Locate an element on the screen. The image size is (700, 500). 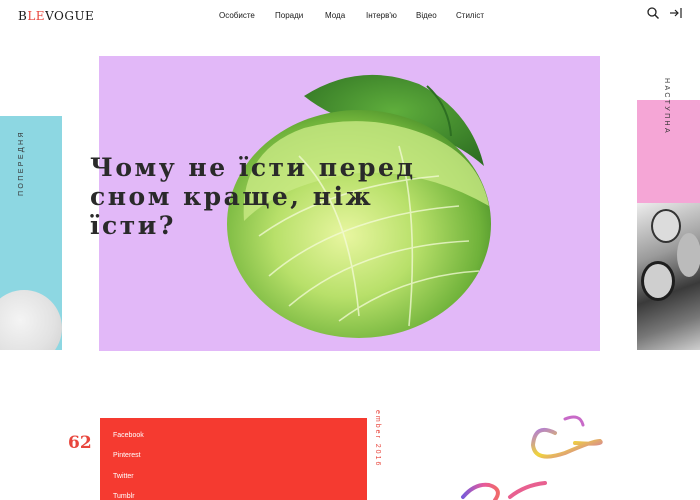
social-share-panel: Facebook Pinterest Twitter Tumblr is located at coordinates (233, 459).